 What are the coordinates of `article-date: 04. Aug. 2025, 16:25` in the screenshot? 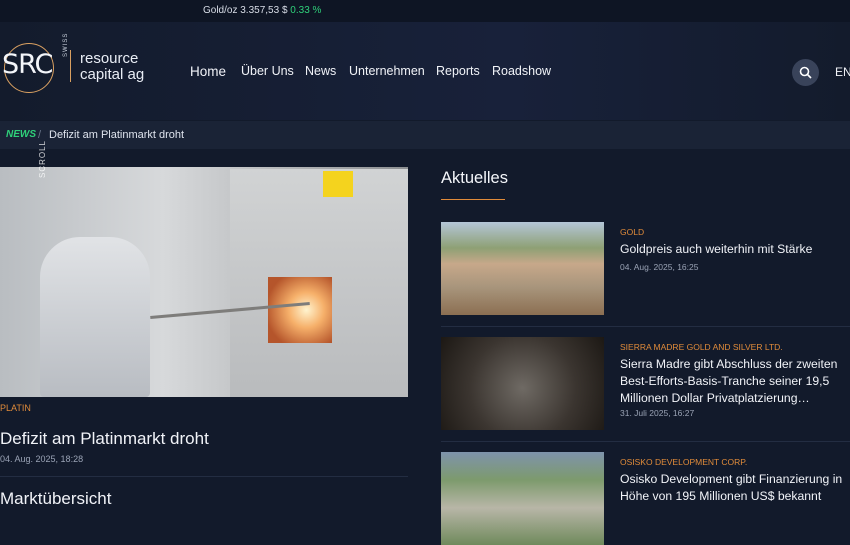 It's located at (659, 267).